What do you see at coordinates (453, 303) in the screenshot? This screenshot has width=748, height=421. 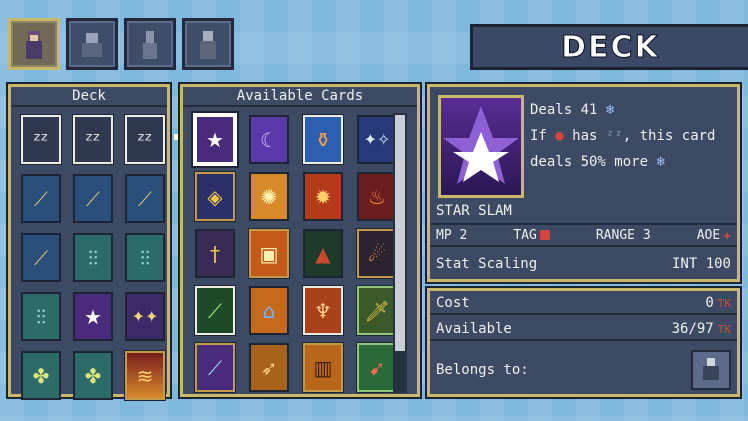 I see `cost-label: Cost` at bounding box center [453, 303].